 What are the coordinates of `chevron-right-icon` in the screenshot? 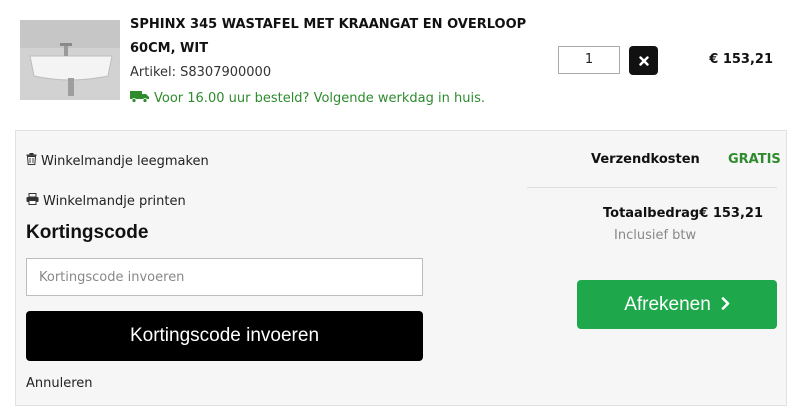 It's located at (725, 305).